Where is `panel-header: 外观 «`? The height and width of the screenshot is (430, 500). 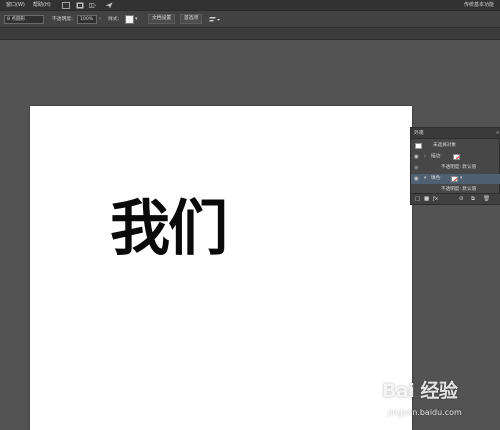 panel-header: 外观 « is located at coordinates (455, 133).